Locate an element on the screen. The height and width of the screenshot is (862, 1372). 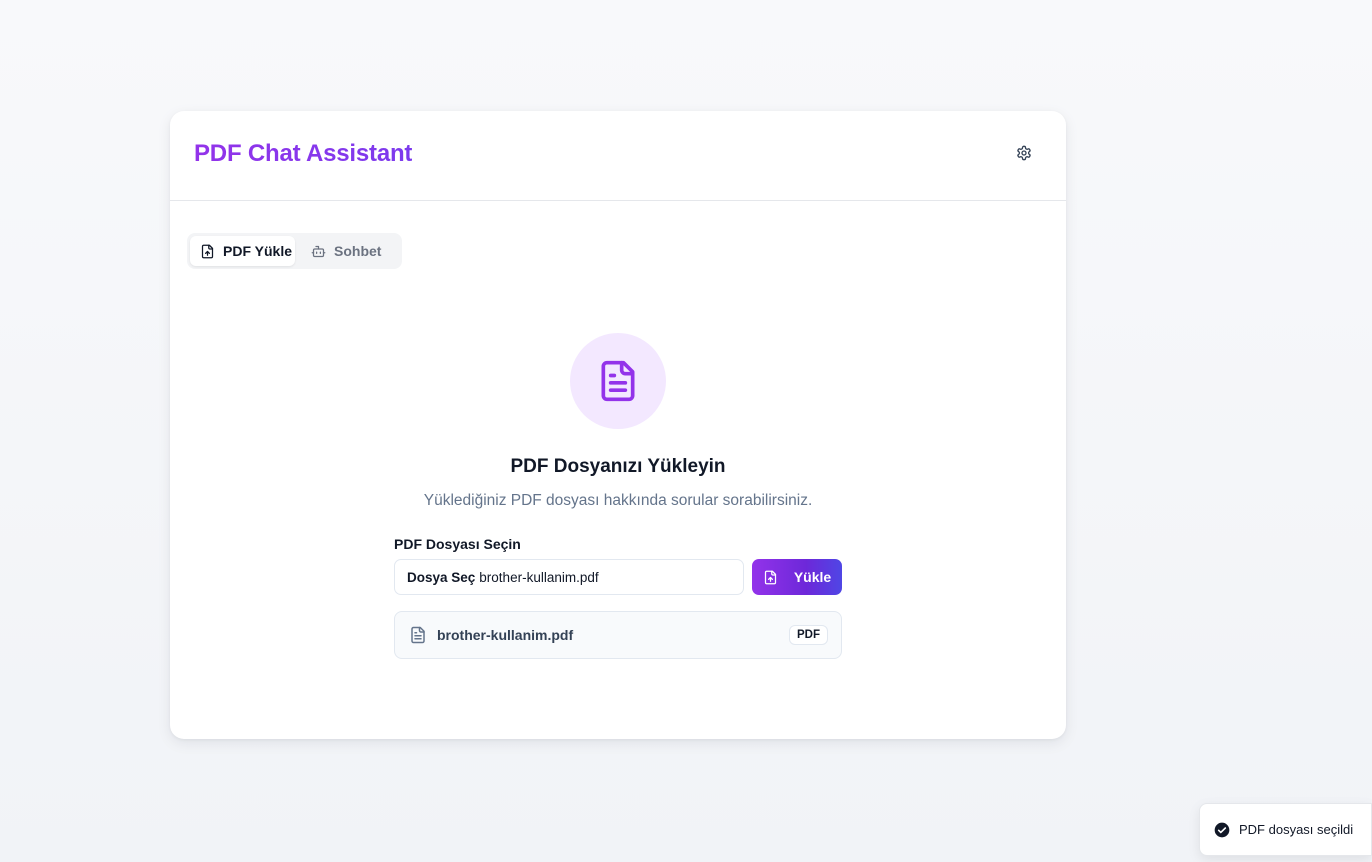
file-type-badge: PDF is located at coordinates (808, 635).